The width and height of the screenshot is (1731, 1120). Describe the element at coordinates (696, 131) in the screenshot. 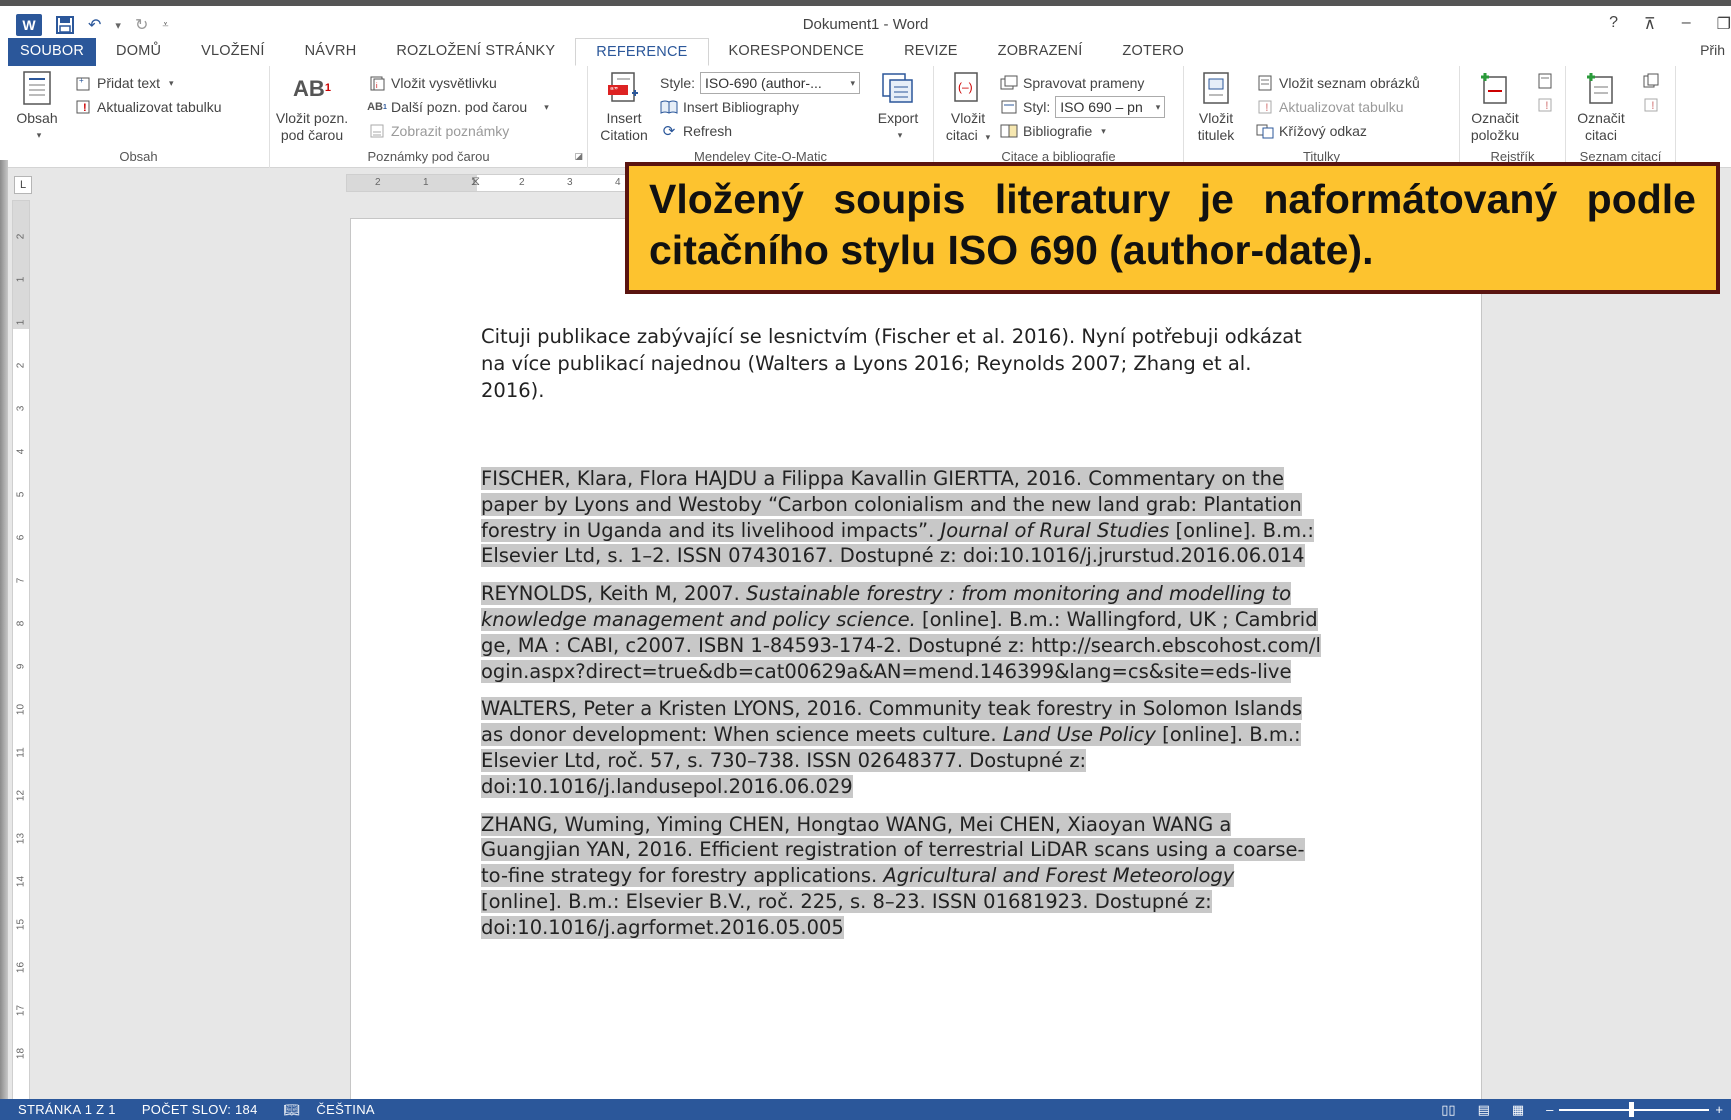

I see `refresh-button: ⟳ Refresh` at that location.